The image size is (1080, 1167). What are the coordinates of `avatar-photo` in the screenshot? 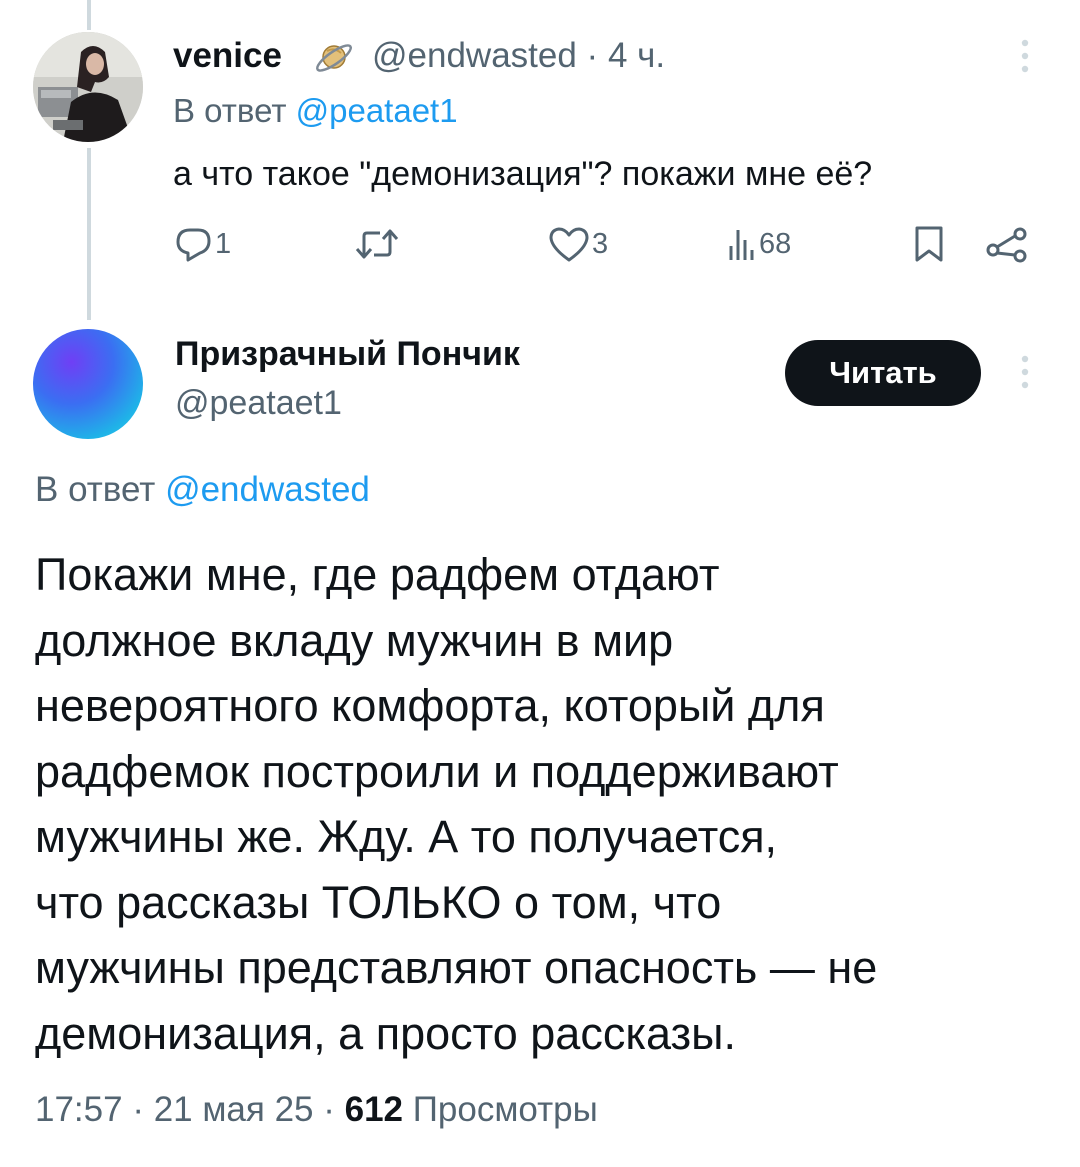 It's located at (88, 87).